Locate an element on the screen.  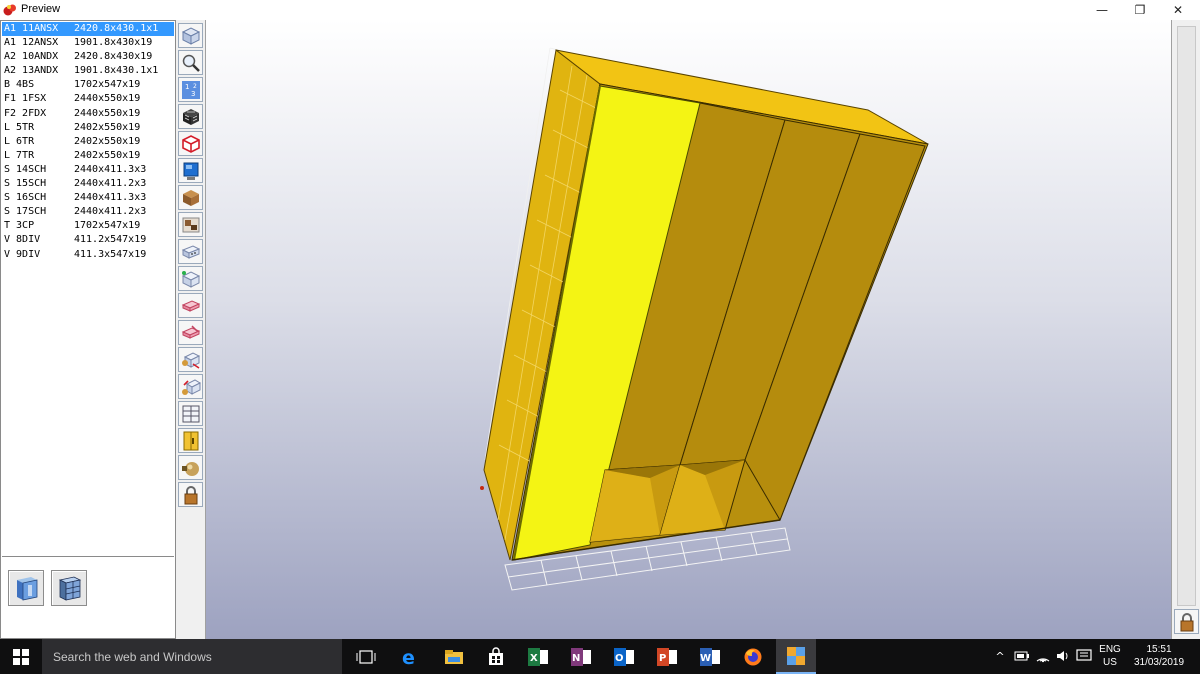
taskbar-powerpoint: P is located at coordinates (667, 656).